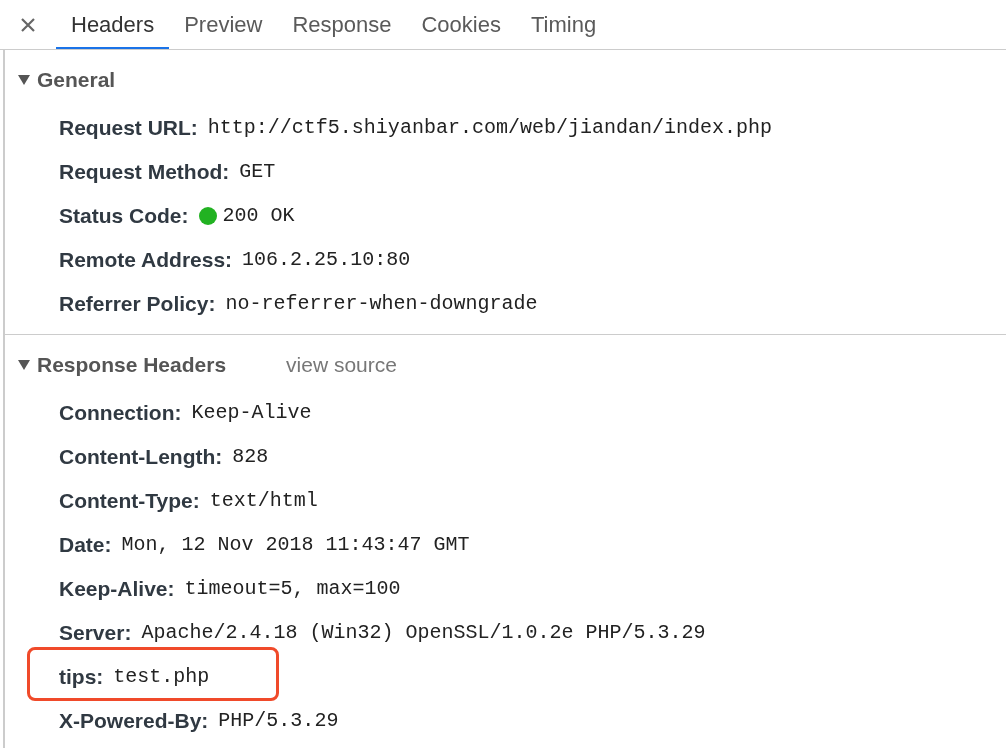 The height and width of the screenshot is (748, 1006). I want to click on header-name: Keep-Alive:, so click(117, 589).